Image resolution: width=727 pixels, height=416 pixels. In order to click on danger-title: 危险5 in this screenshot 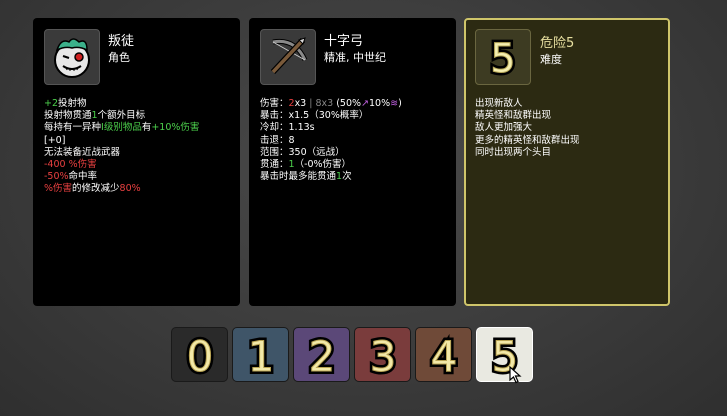, I will do `click(557, 43)`.